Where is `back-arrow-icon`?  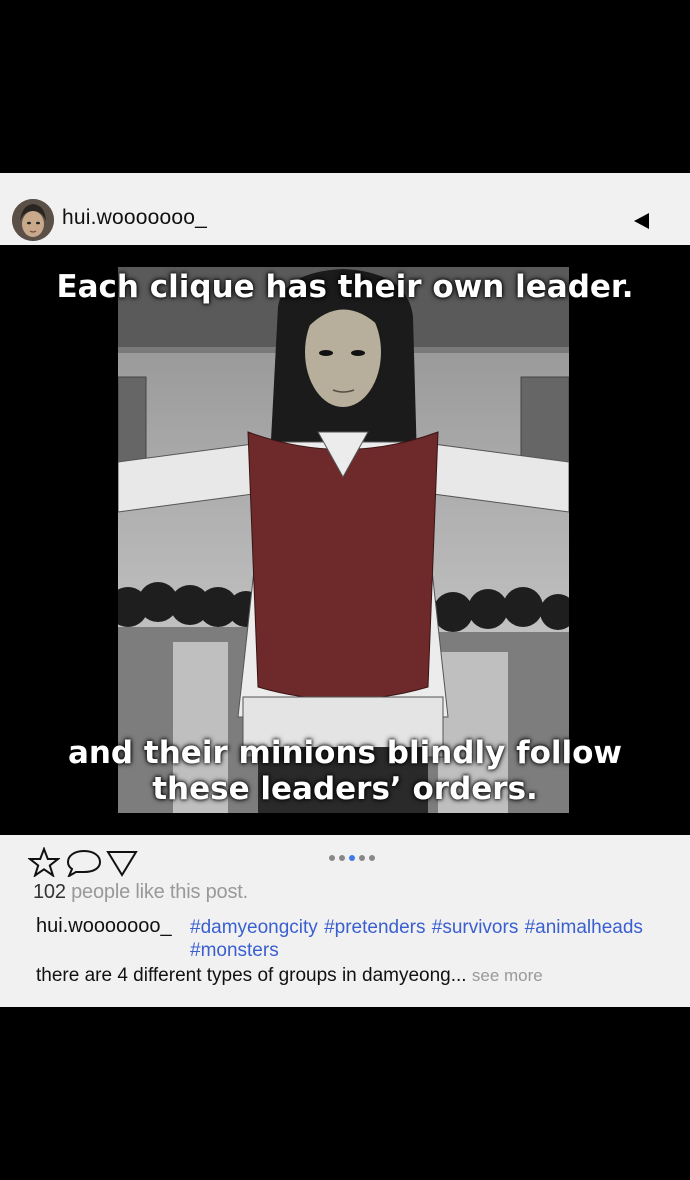 back-arrow-icon is located at coordinates (641, 221).